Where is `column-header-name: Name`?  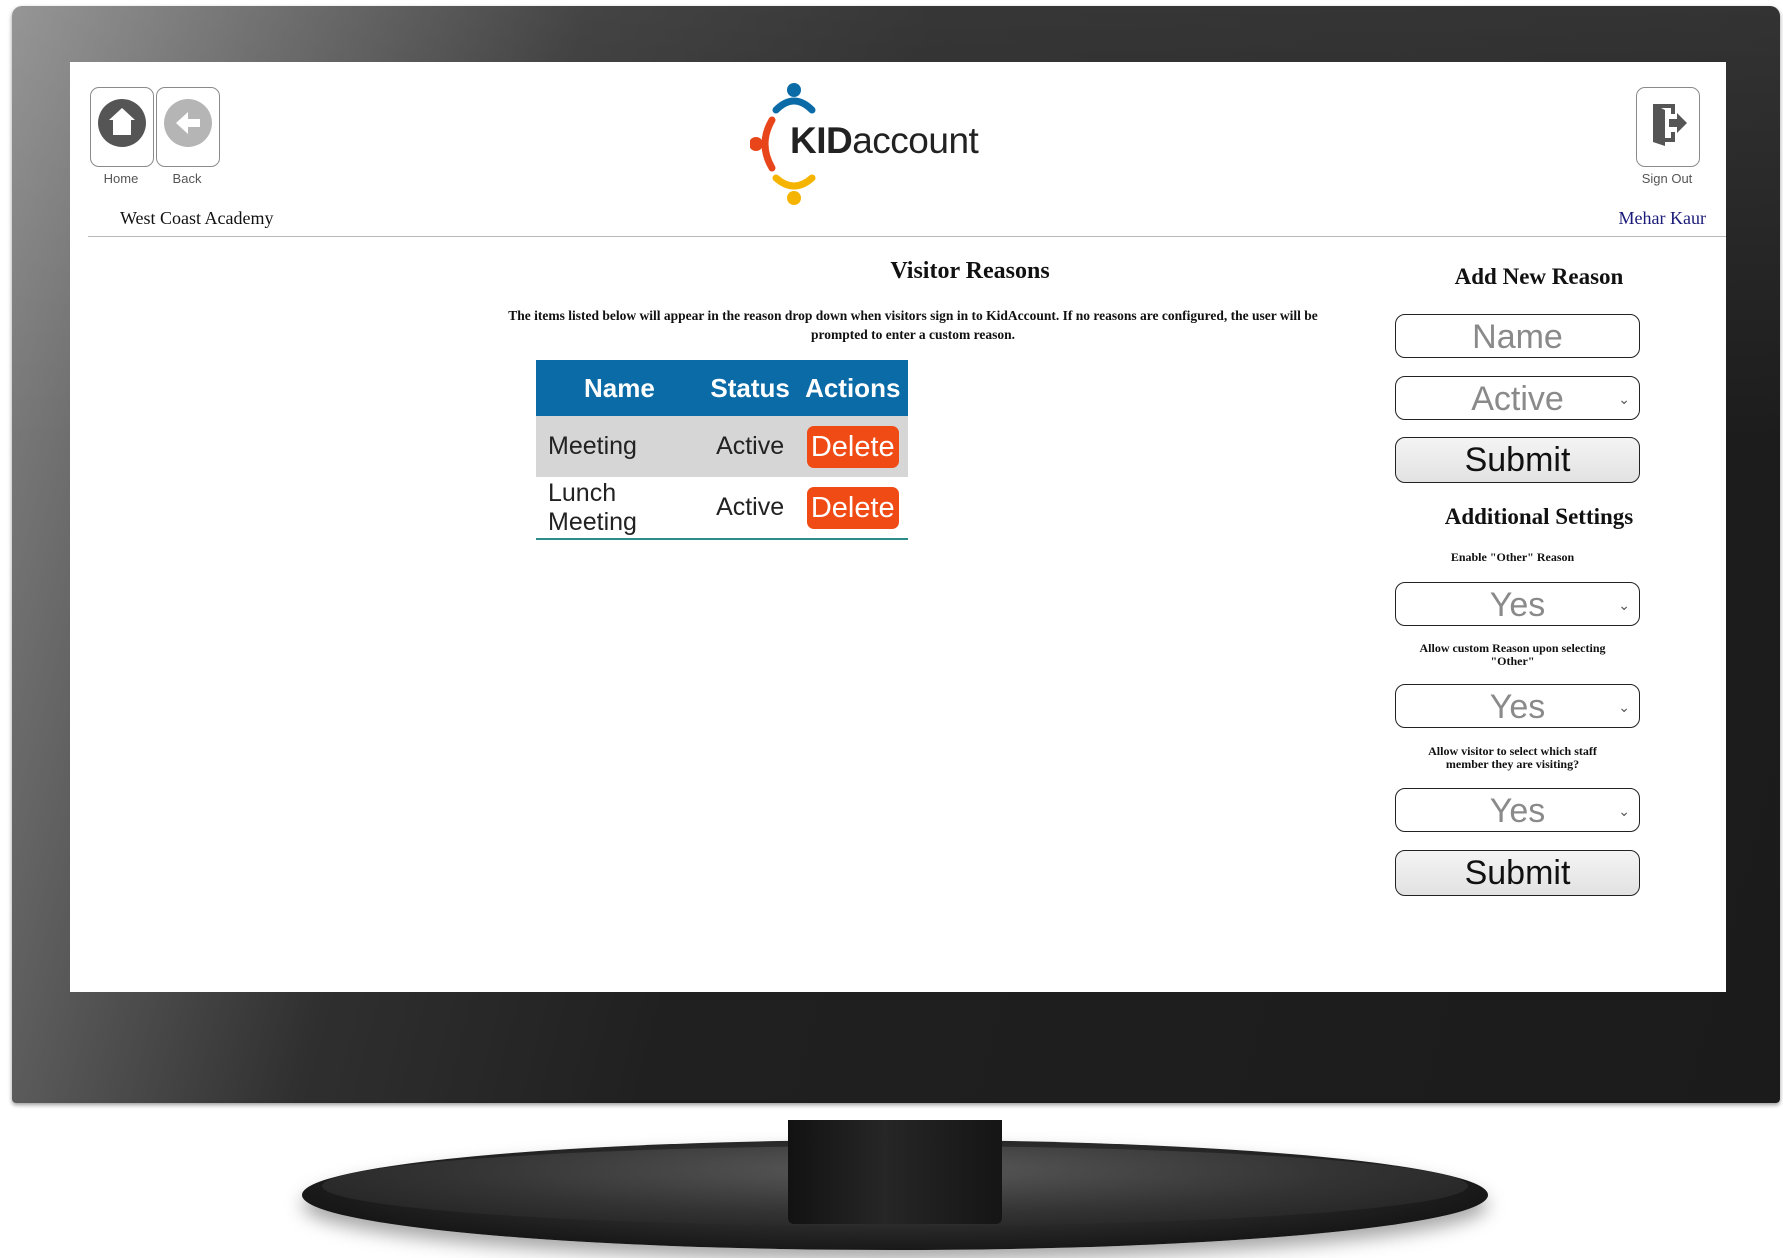
column-header-name: Name is located at coordinates (619, 388).